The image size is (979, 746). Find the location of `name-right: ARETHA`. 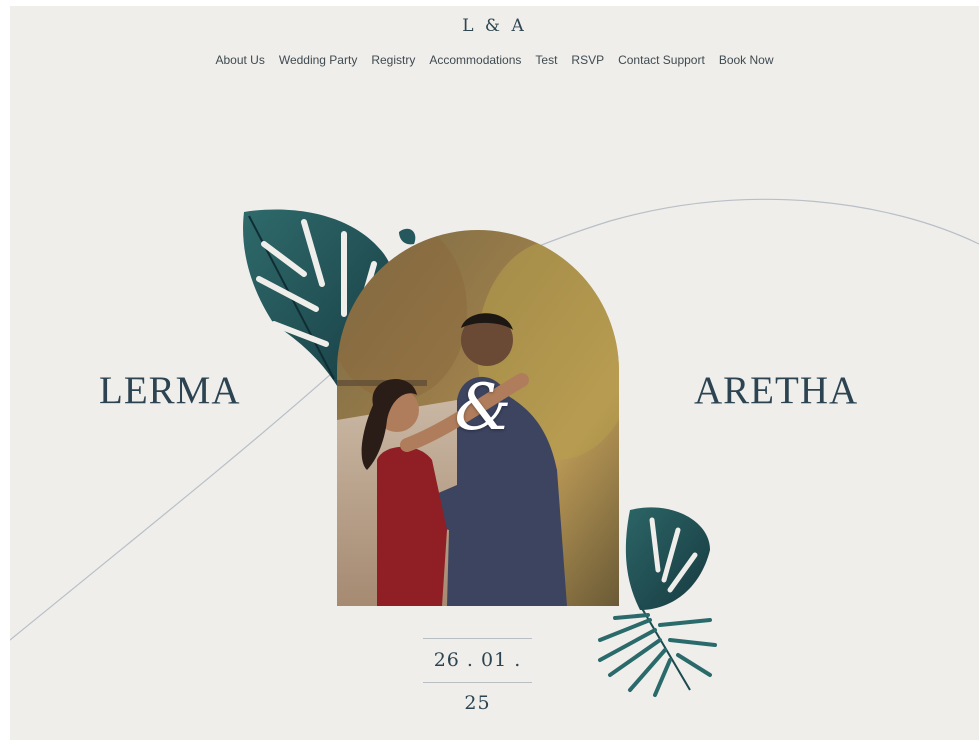

name-right: ARETHA is located at coordinates (776, 390).